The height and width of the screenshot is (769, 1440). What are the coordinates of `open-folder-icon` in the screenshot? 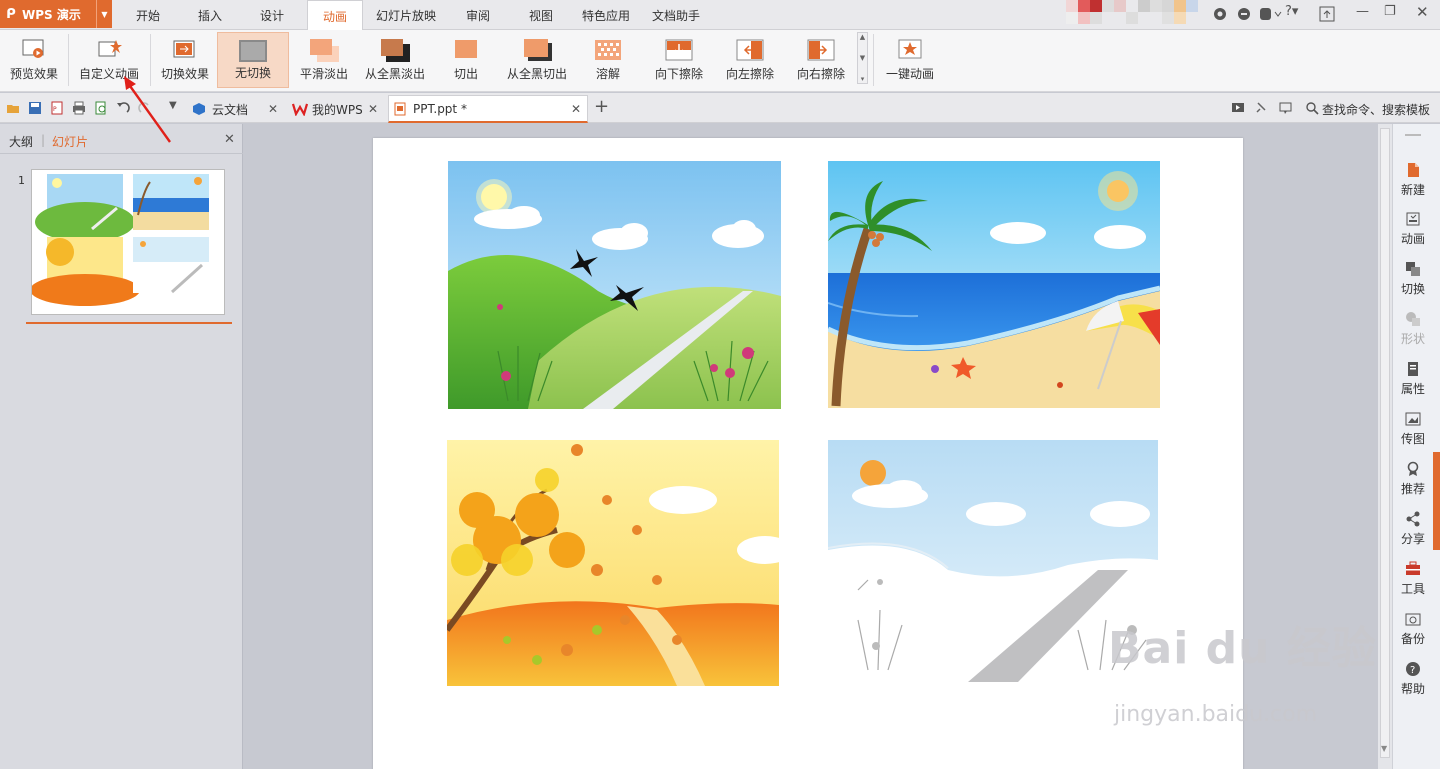 It's located at (13, 108).